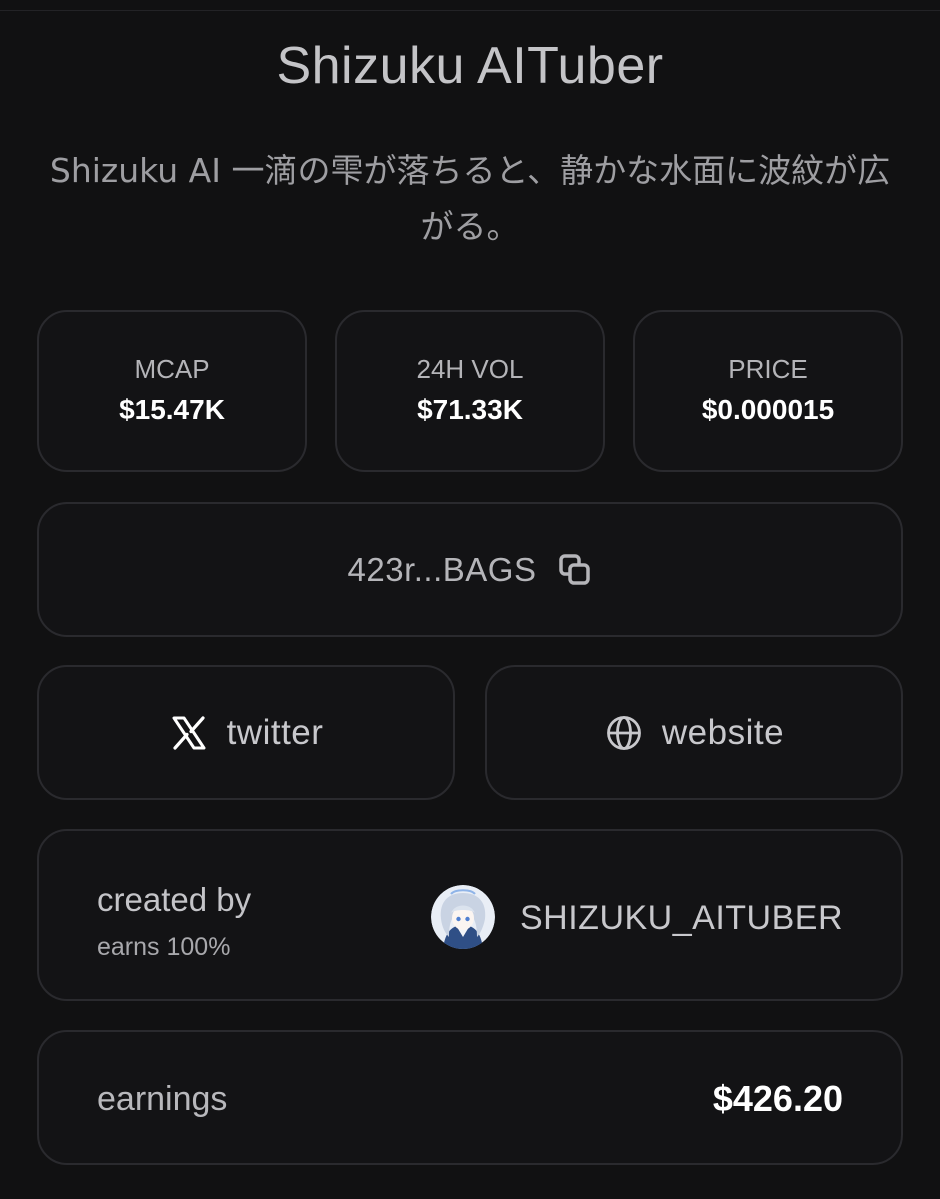 The height and width of the screenshot is (1199, 940). What do you see at coordinates (463, 917) in the screenshot?
I see `creator-avatar` at bounding box center [463, 917].